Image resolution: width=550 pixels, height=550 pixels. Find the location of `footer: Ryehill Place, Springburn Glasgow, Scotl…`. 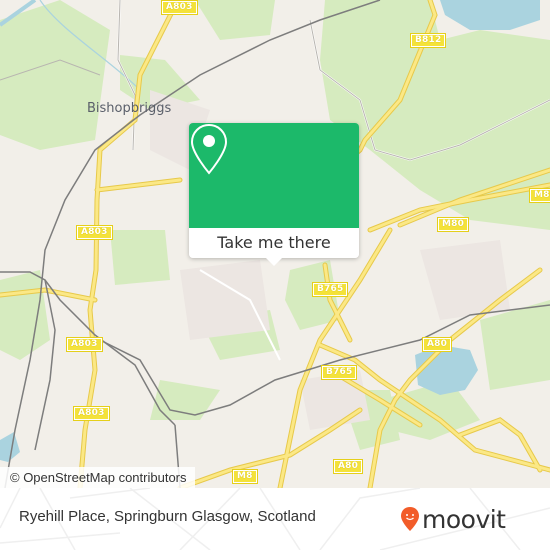

footer: Ryehill Place, Springburn Glasgow, Scotl… is located at coordinates (275, 519).